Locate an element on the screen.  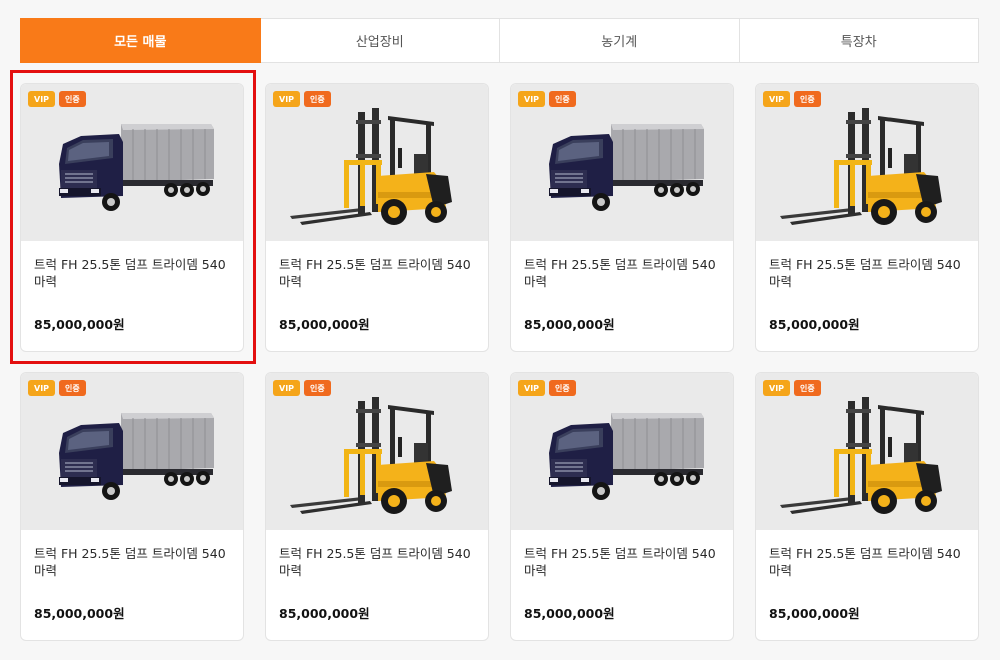
tab-farm-machinery: 농기계 is located at coordinates (620, 40).